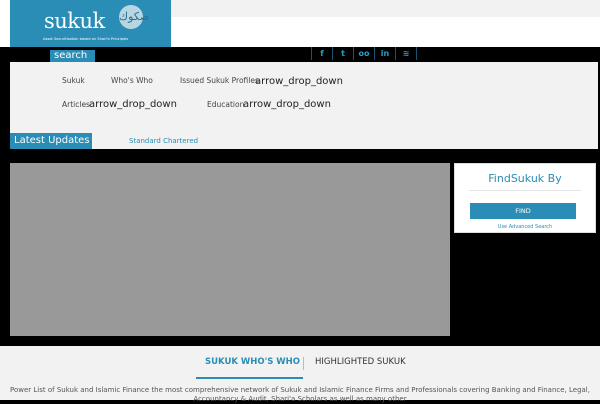 The width and height of the screenshot is (600, 404). I want to click on flickr-icon: oo, so click(363, 53).